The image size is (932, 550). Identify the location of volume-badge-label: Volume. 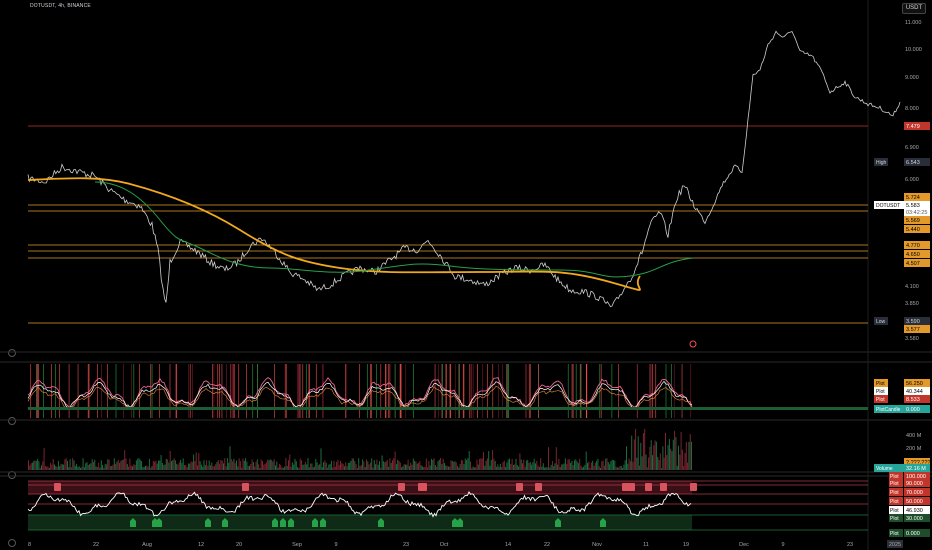
(884, 469).